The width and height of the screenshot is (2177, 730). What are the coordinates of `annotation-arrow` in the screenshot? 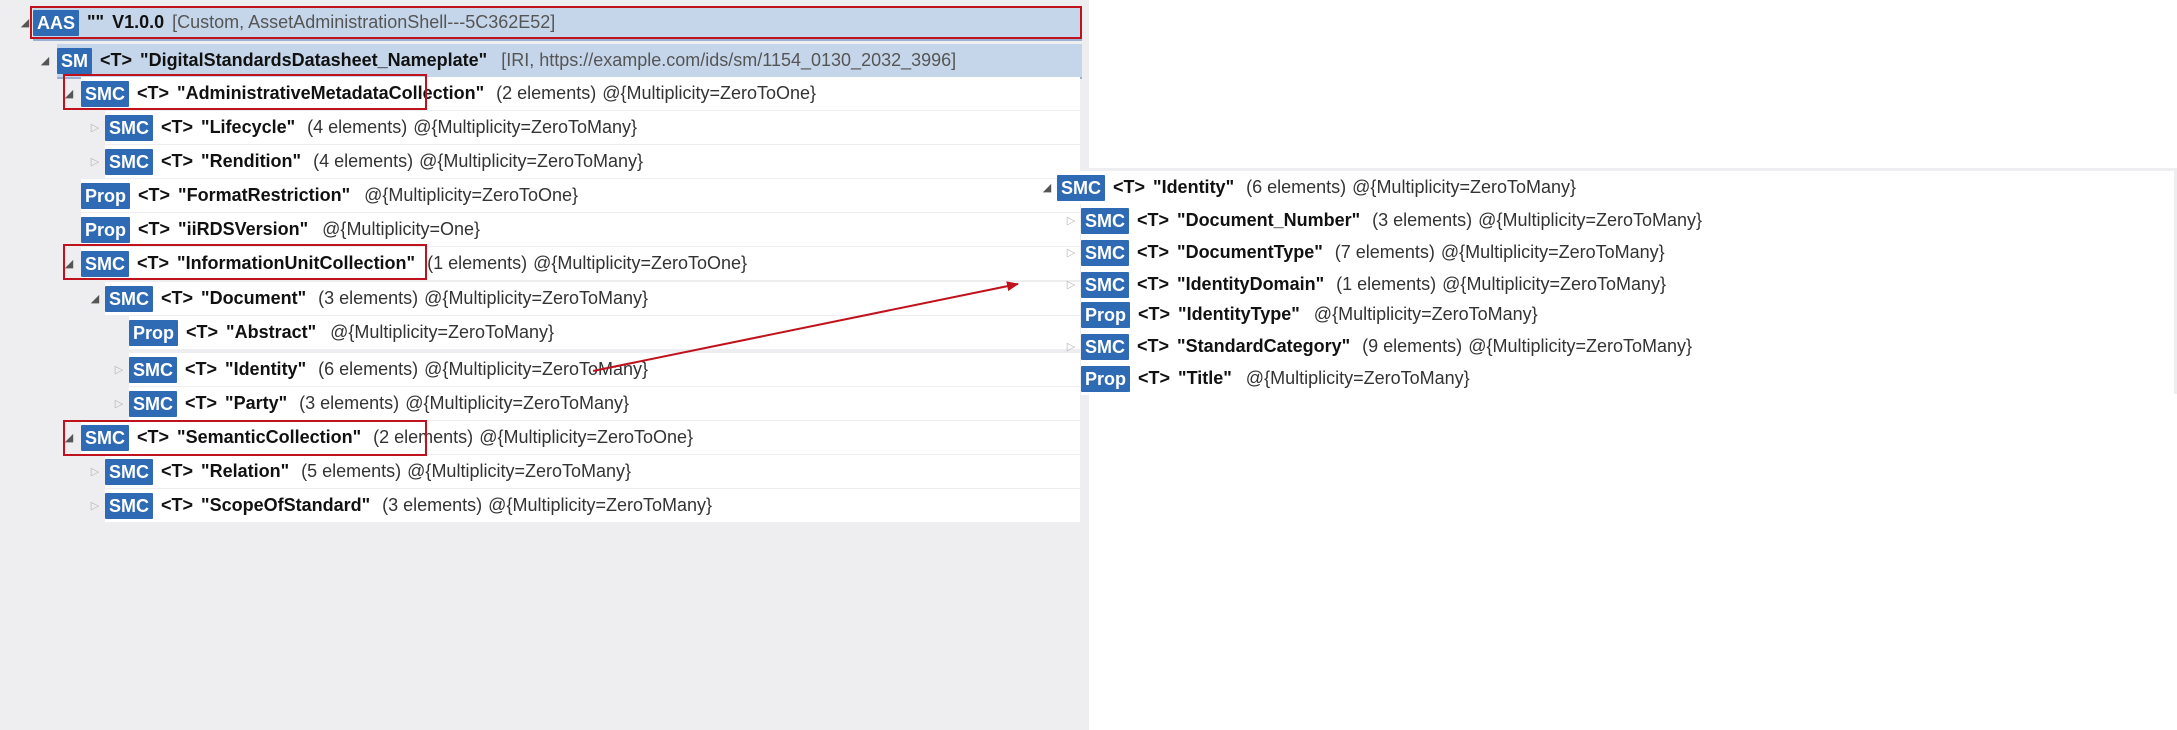 It's located at (805, 326).